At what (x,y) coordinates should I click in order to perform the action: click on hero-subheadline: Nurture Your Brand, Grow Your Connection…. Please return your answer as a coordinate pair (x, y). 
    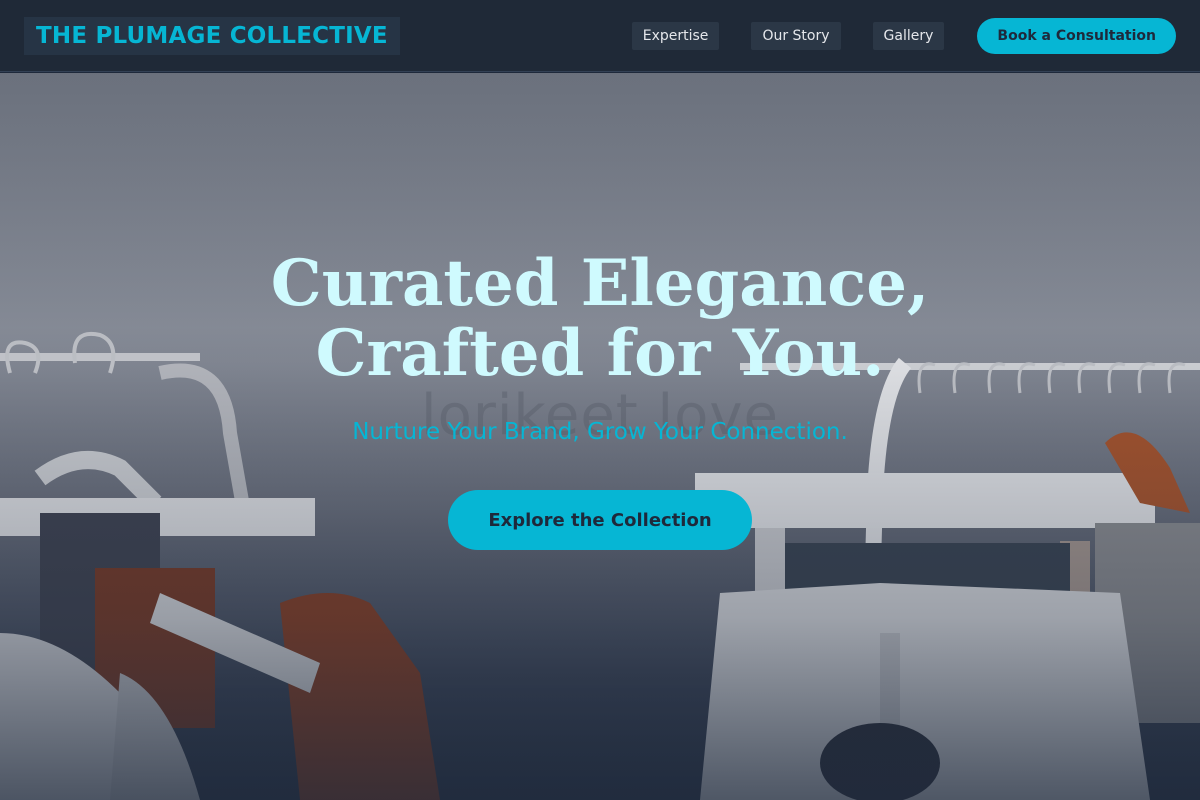
    Looking at the image, I should click on (600, 432).